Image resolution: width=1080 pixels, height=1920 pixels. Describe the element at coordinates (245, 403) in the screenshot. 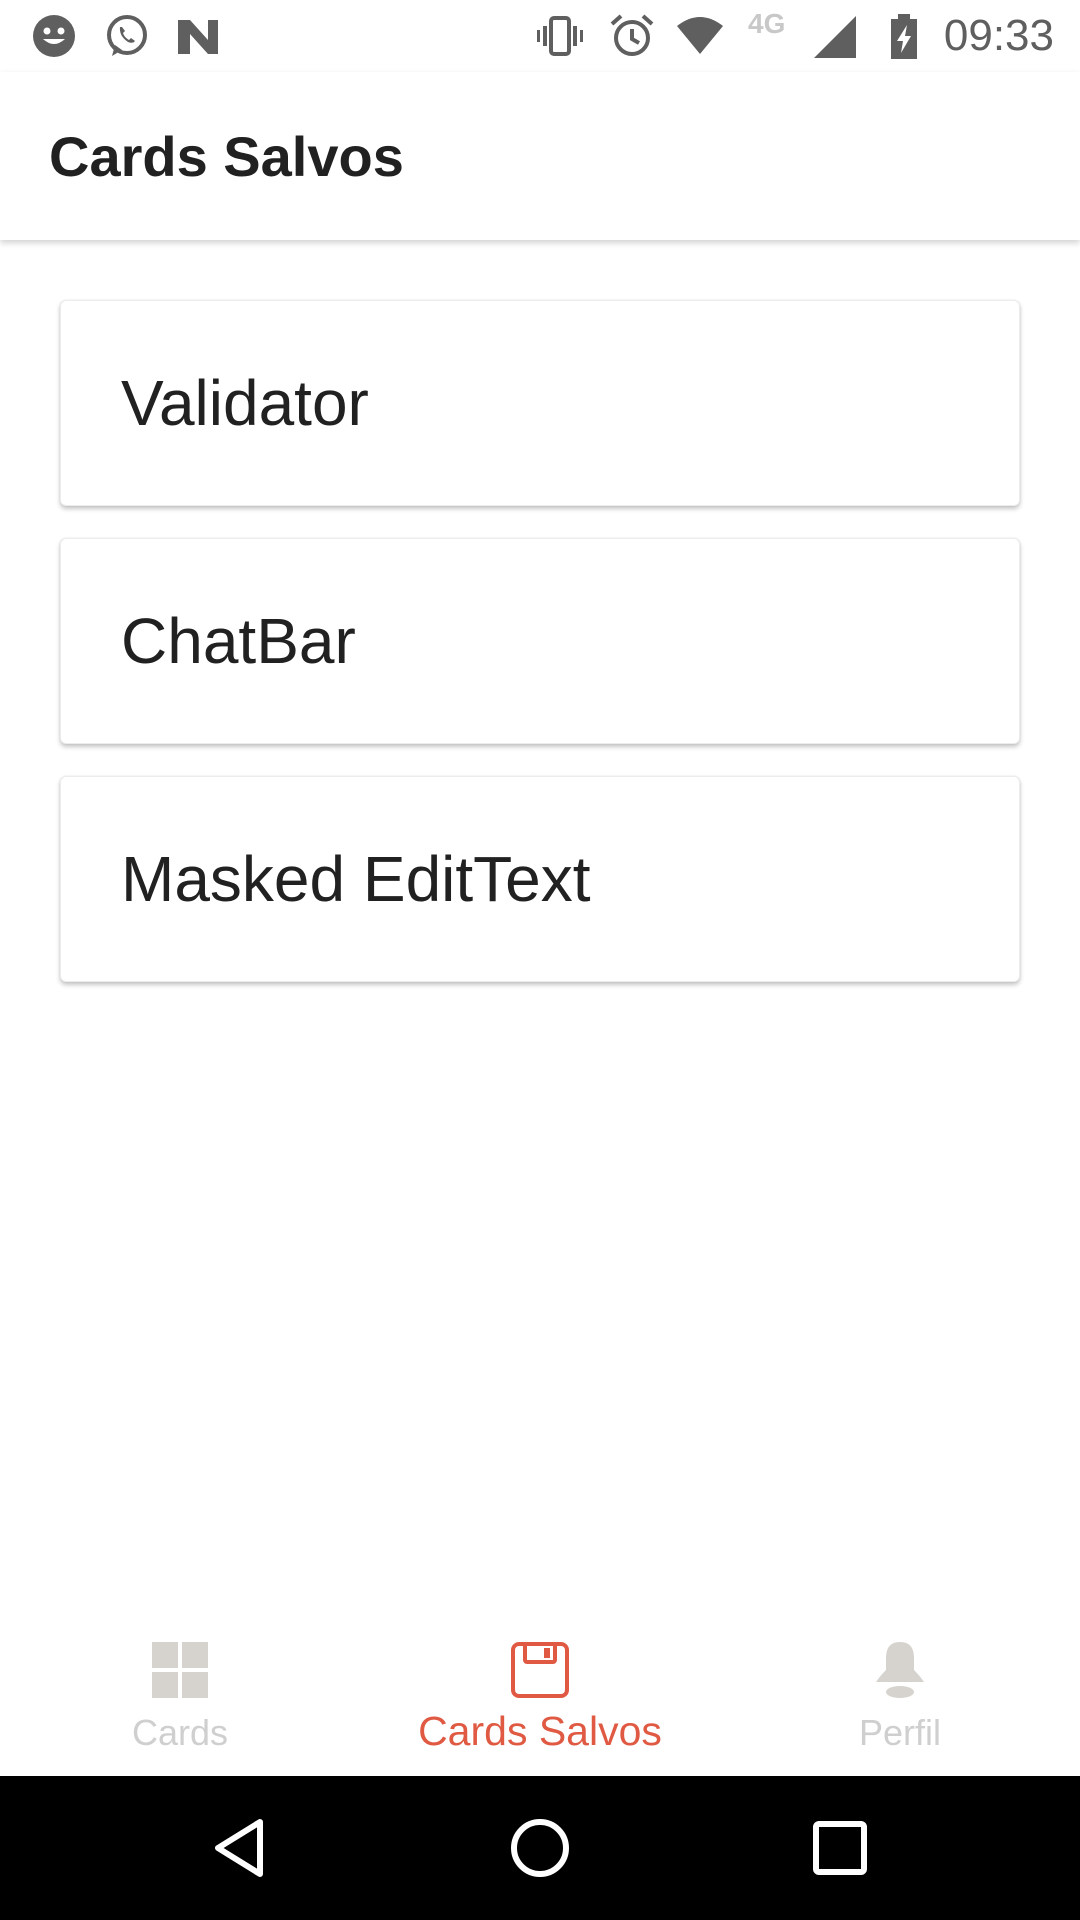

I see `card-title: Validator` at that location.